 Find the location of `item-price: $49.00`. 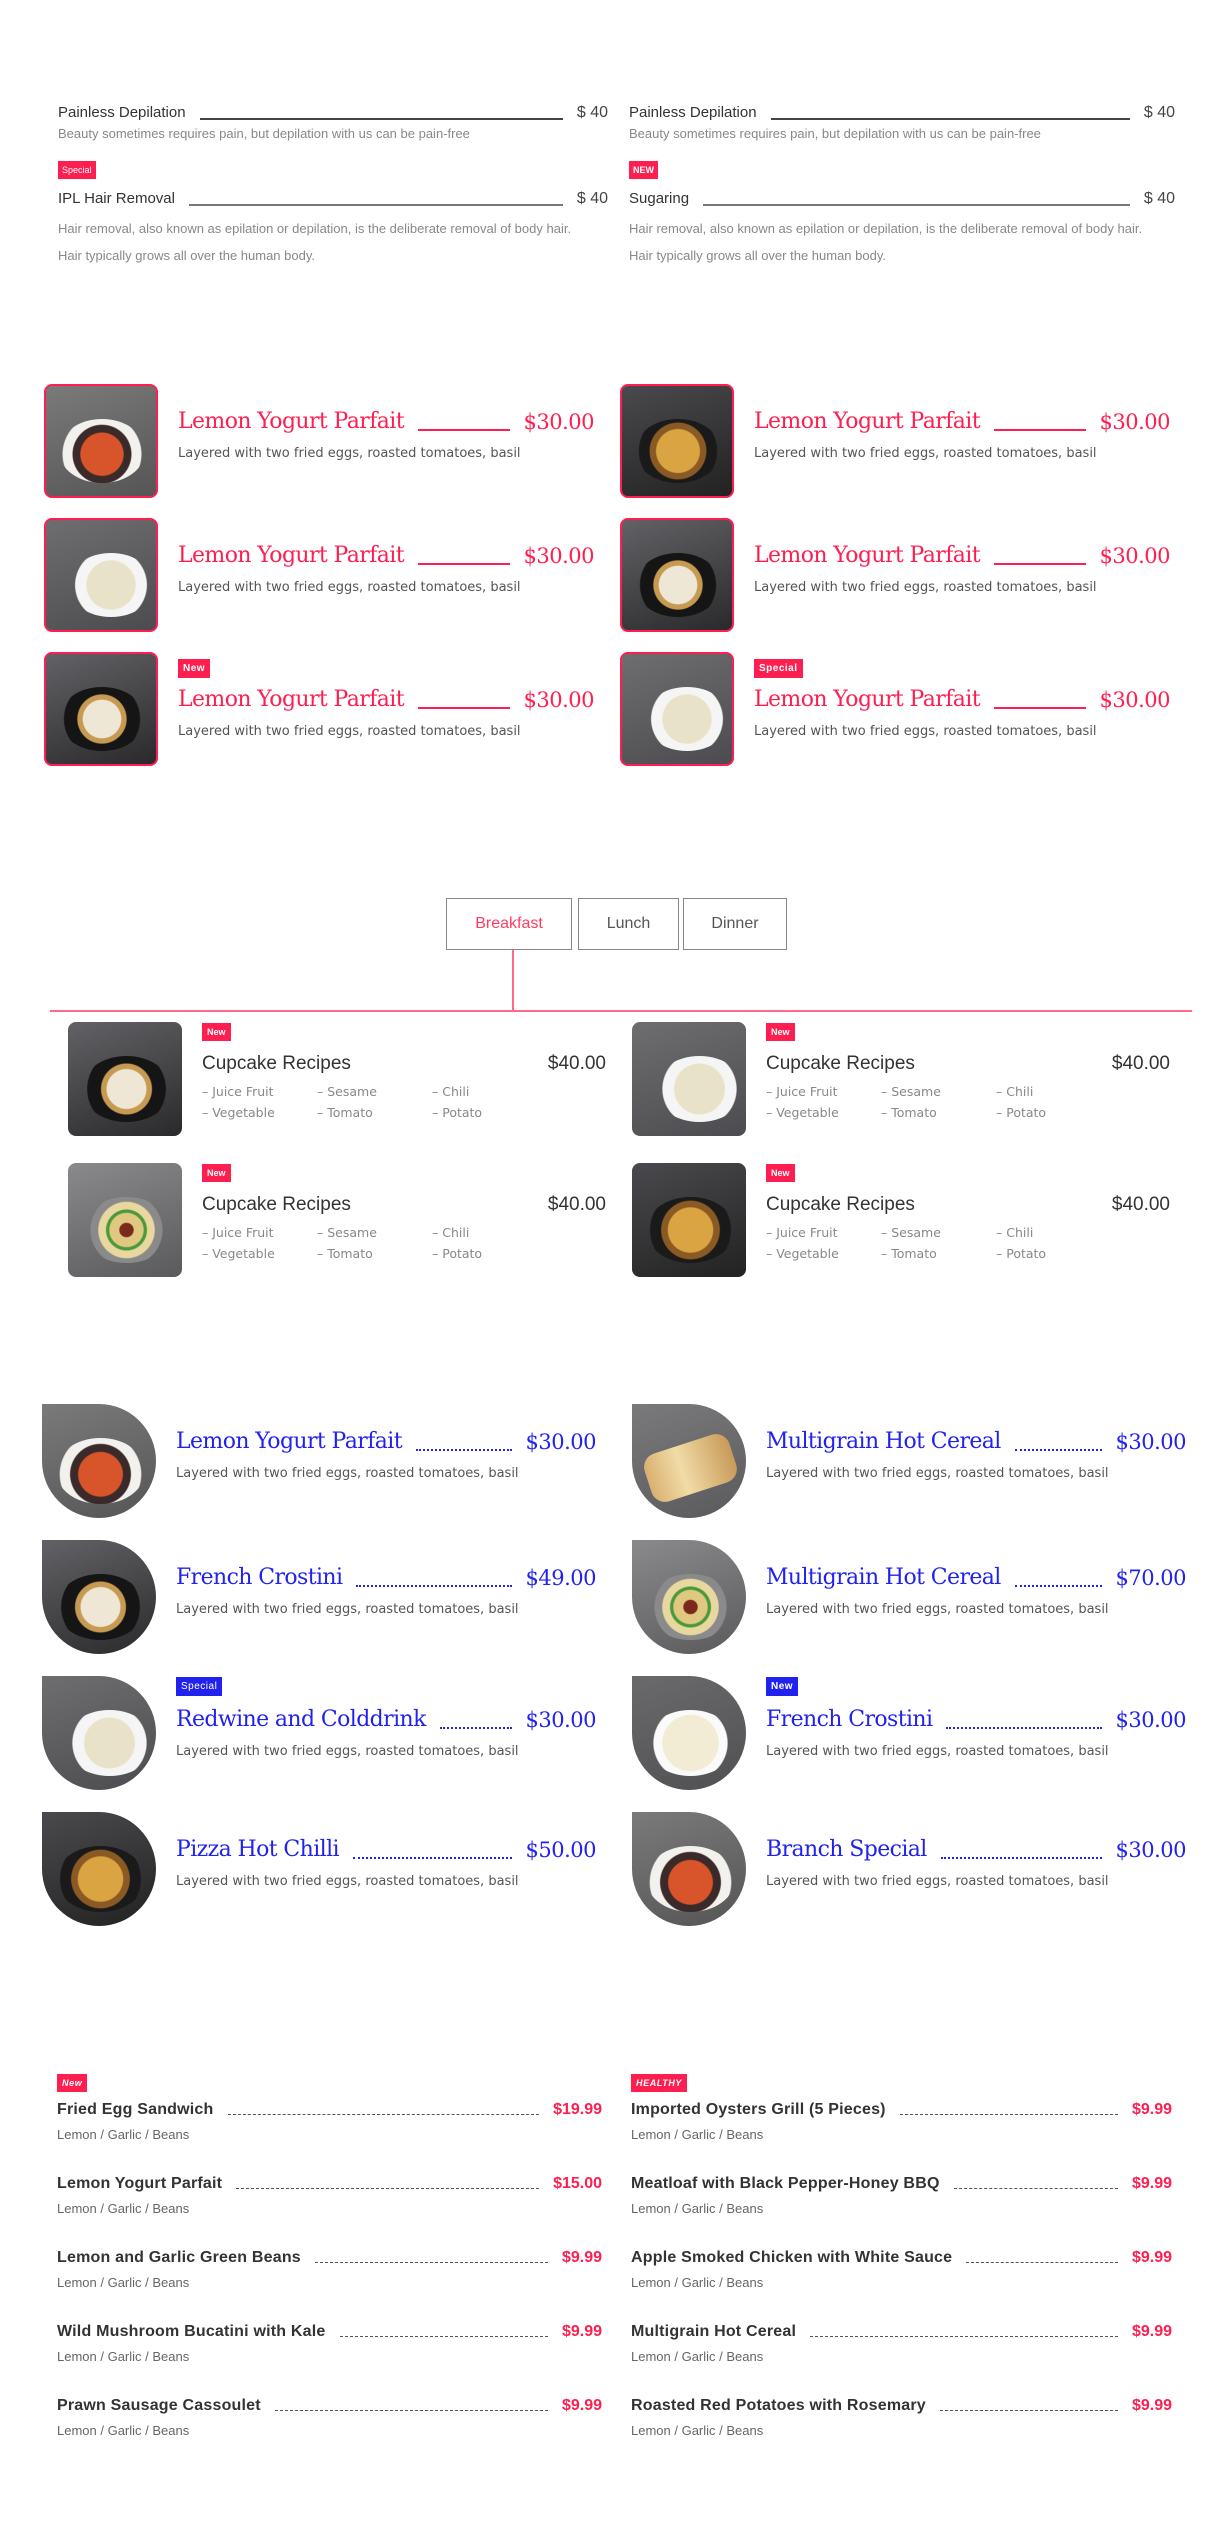

item-price: $49.00 is located at coordinates (561, 1578).